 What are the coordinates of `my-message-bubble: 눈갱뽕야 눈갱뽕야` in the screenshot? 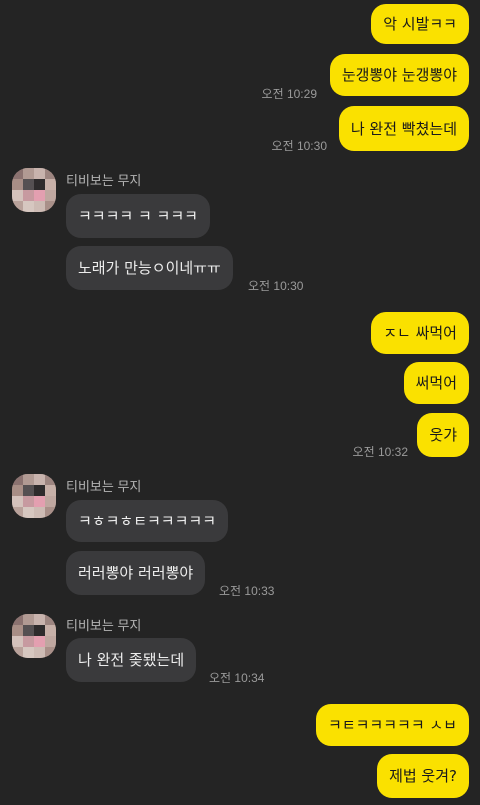 It's located at (399, 75).